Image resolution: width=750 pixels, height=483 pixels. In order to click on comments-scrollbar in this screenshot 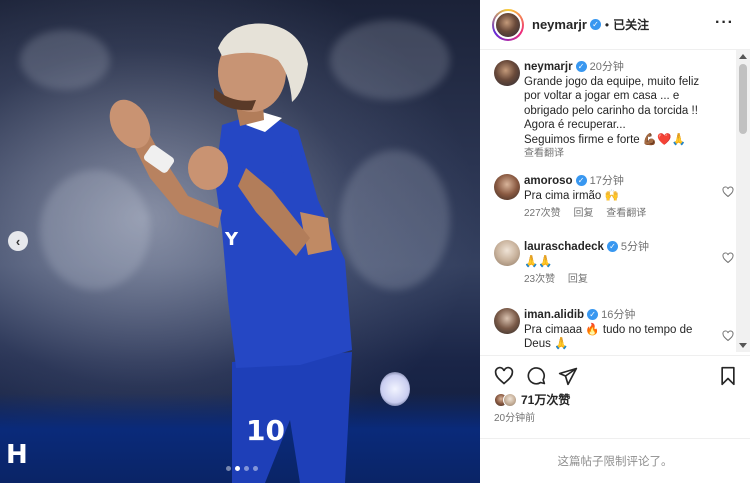, I will do `click(743, 201)`.